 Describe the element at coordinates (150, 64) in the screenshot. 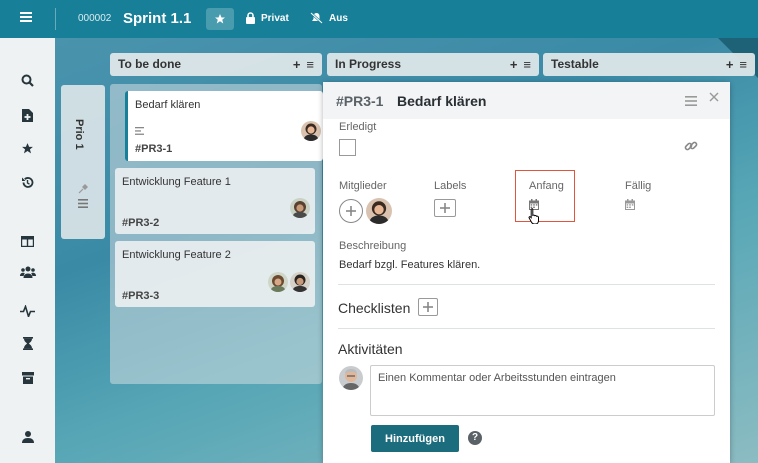

I see `lane-title: To be done` at that location.